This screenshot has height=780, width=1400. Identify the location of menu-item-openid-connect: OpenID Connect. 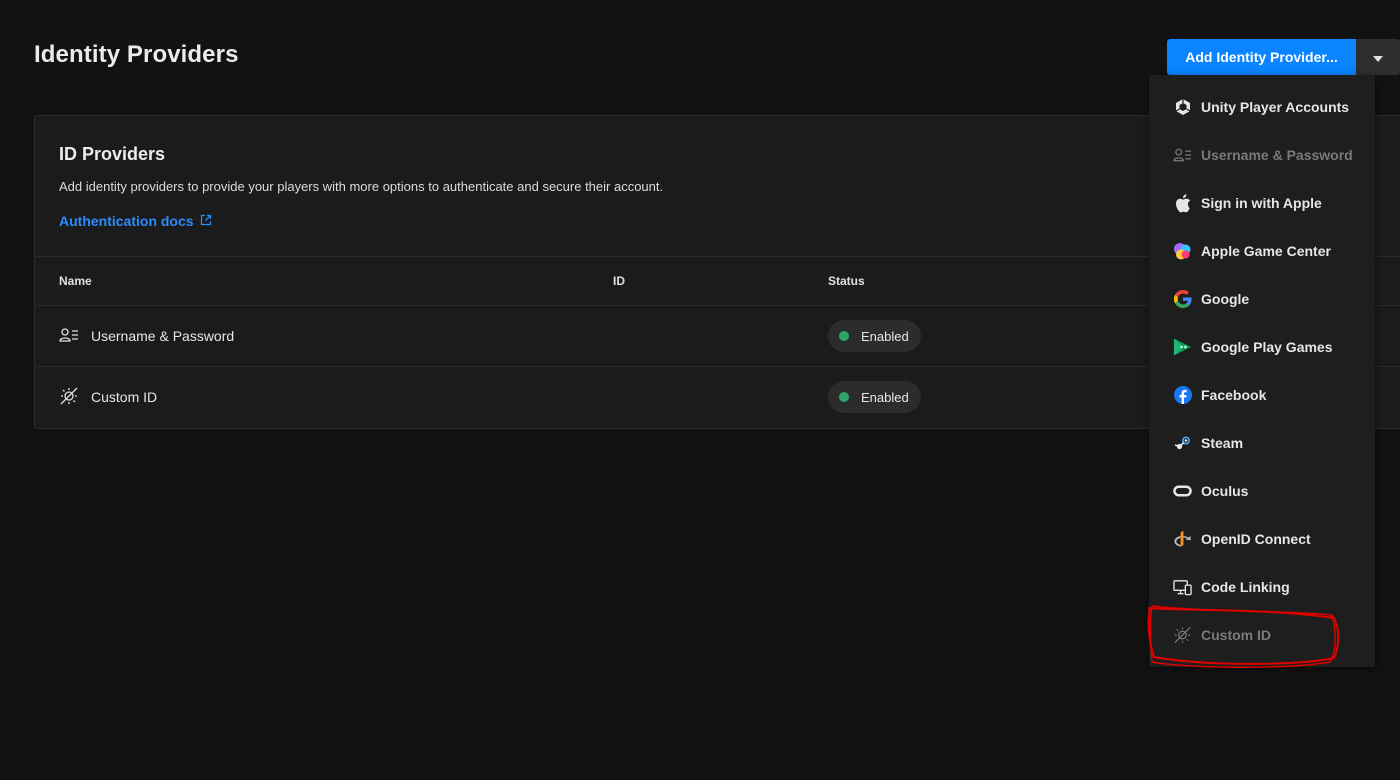
(1262, 539).